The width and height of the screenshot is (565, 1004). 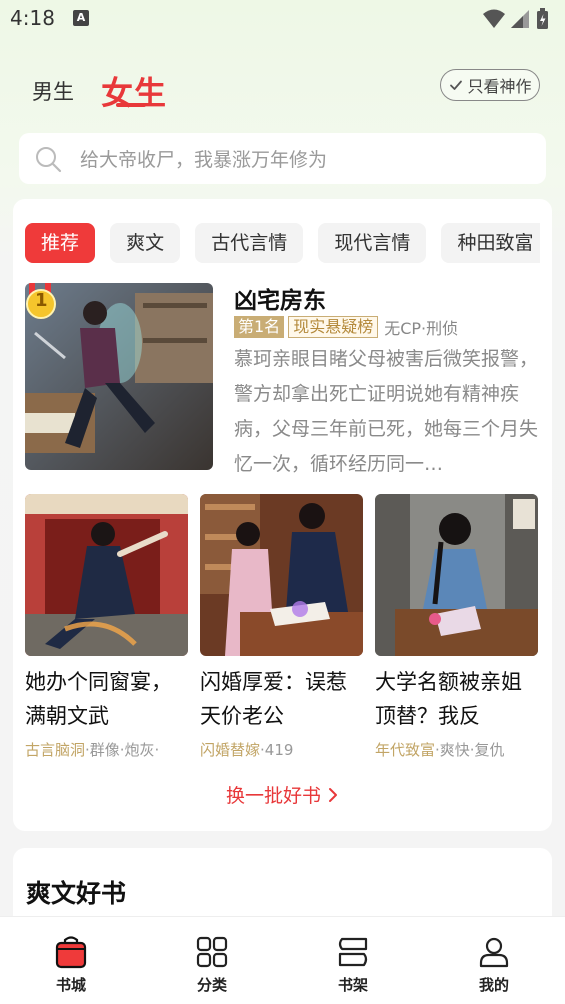 What do you see at coordinates (71, 952) in the screenshot?
I see `bookstore-bag-icon` at bounding box center [71, 952].